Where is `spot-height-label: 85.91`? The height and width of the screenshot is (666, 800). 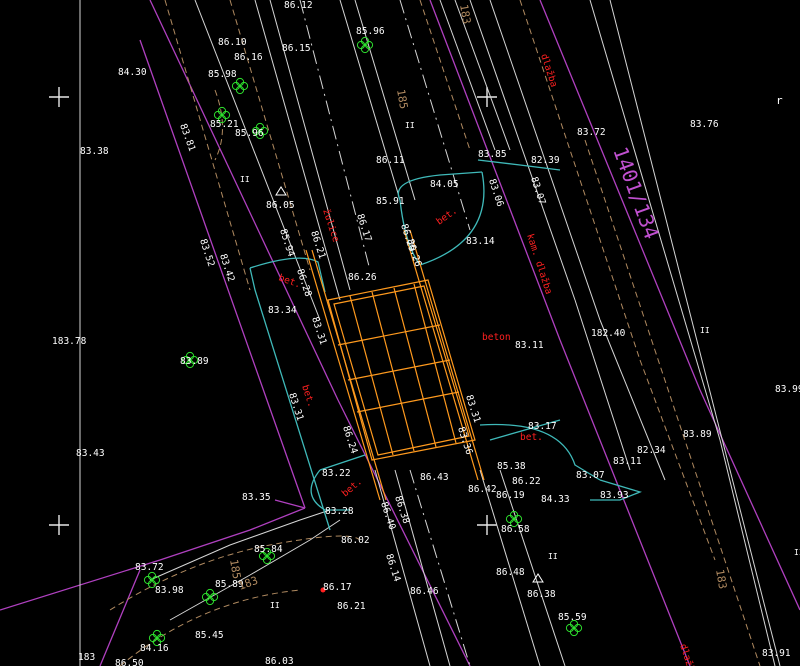
spot-height-label: 85.91 is located at coordinates (390, 201).